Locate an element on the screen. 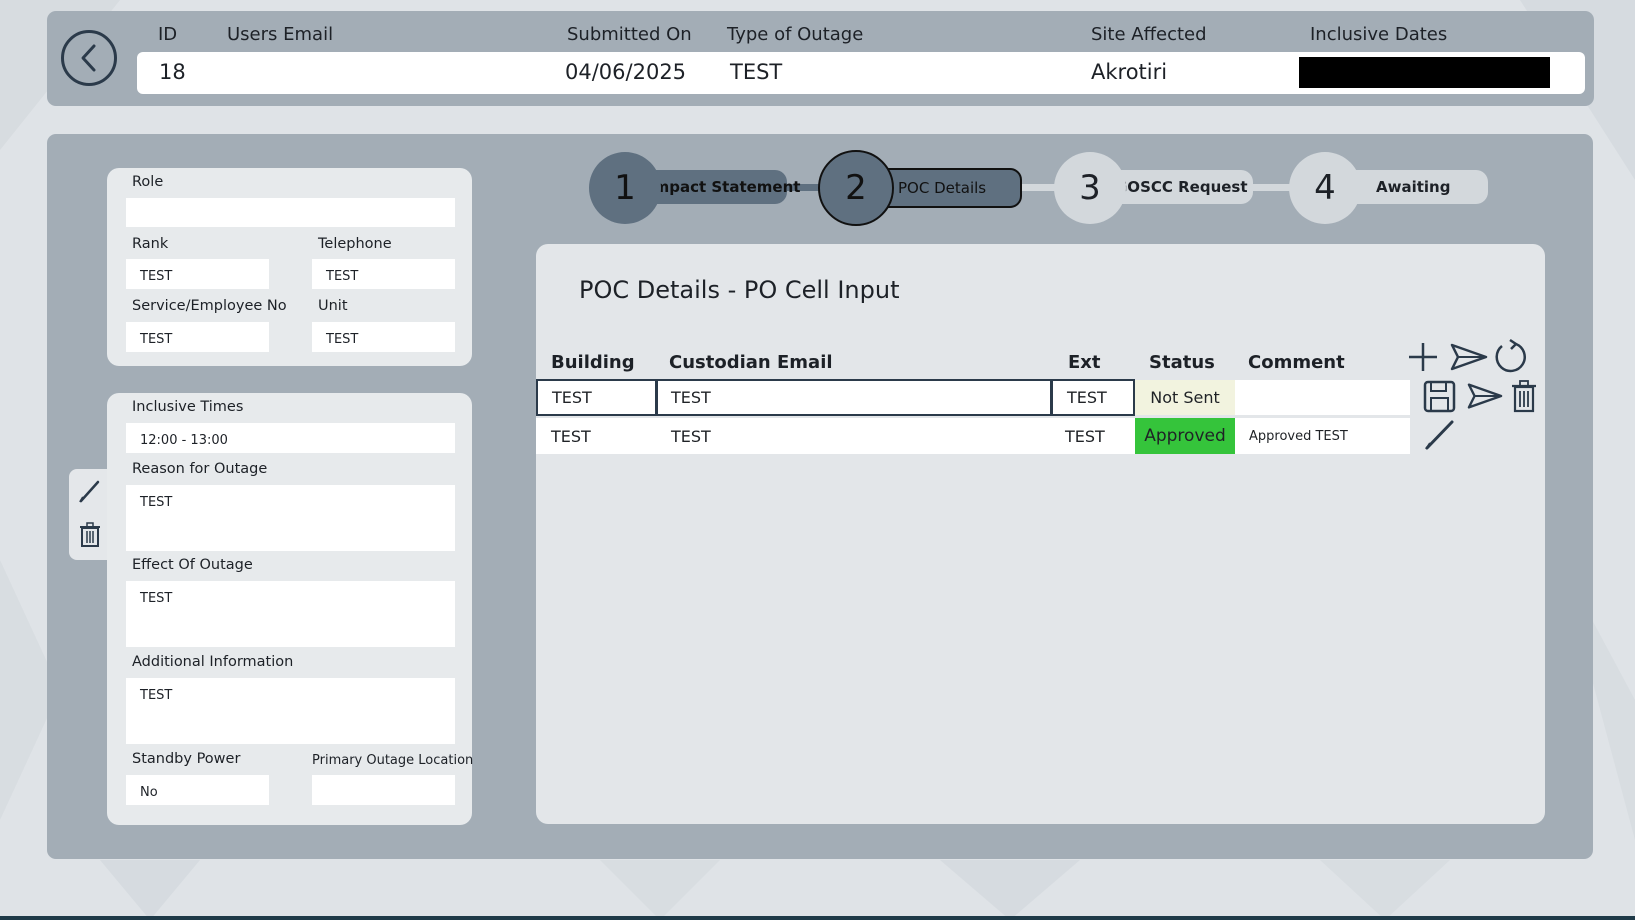  step-3-circle: 3 is located at coordinates (1090, 188).